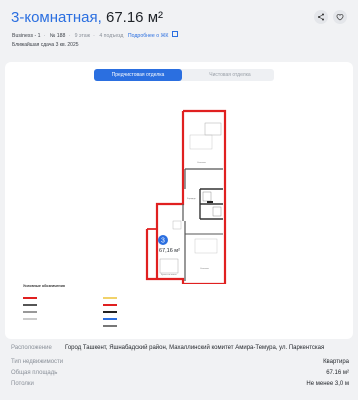 The width and height of the screenshot is (358, 400). What do you see at coordinates (169, 251) in the screenshot?
I see `plan-area: 67,16 м²` at bounding box center [169, 251].